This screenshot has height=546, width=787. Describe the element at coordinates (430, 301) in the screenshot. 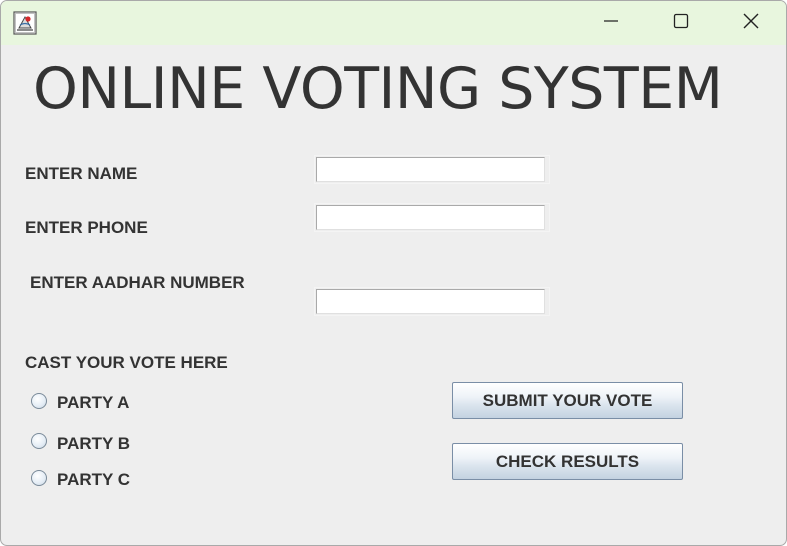

I see `aadhar-input` at that location.